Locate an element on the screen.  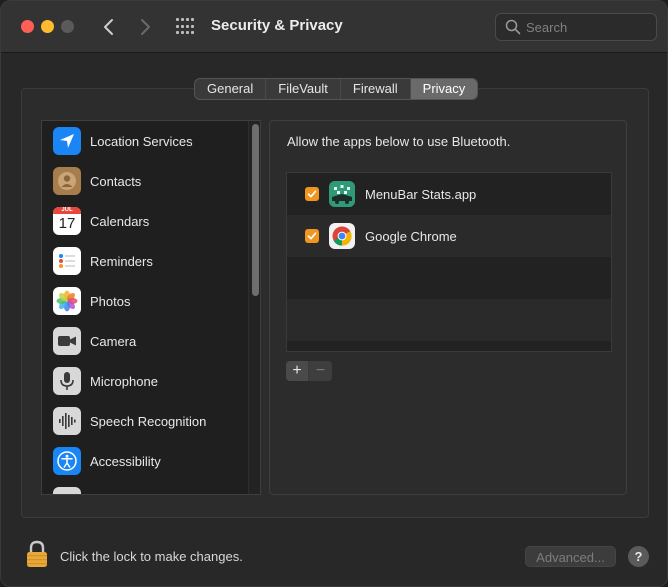
chevron-right-icon is located at coordinates (145, 27).